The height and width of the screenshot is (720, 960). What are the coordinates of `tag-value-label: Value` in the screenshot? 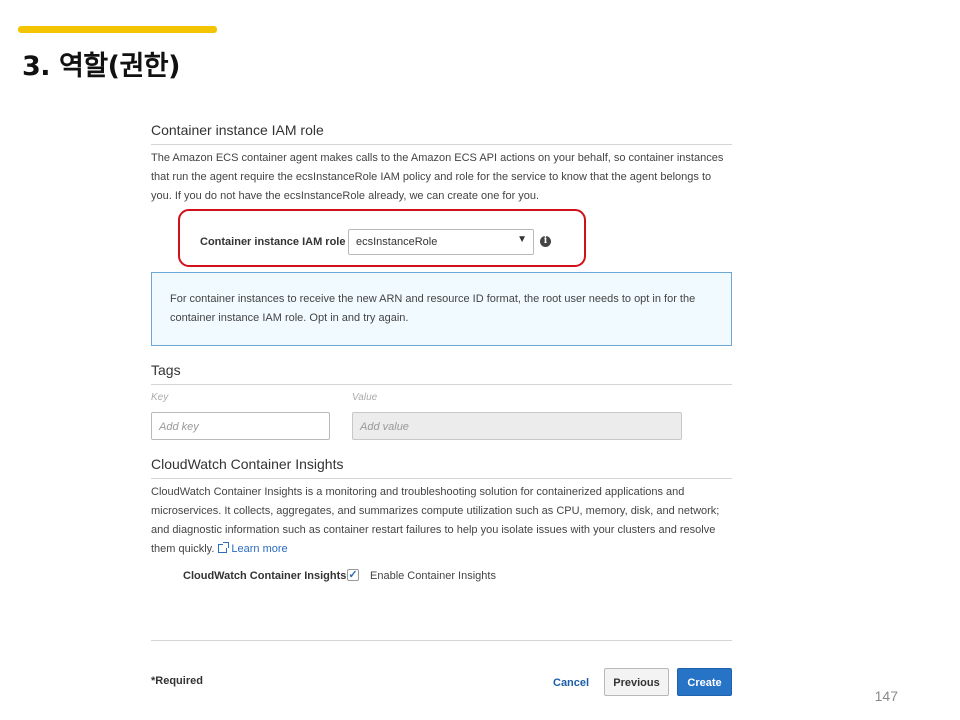 It's located at (365, 397).